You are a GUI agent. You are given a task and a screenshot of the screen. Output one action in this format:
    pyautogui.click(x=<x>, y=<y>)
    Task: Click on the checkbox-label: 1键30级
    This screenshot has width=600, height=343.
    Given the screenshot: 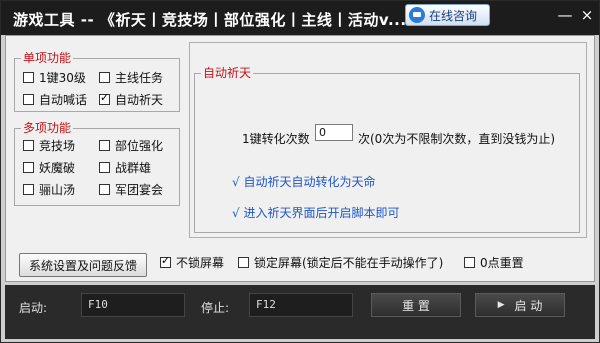 What is the action you would take?
    pyautogui.click(x=62, y=78)
    